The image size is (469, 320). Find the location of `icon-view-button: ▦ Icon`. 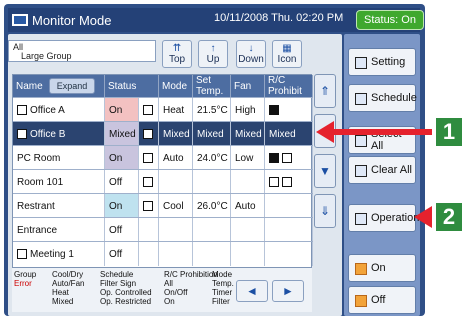

icon-view-button: ▦ Icon is located at coordinates (287, 54).